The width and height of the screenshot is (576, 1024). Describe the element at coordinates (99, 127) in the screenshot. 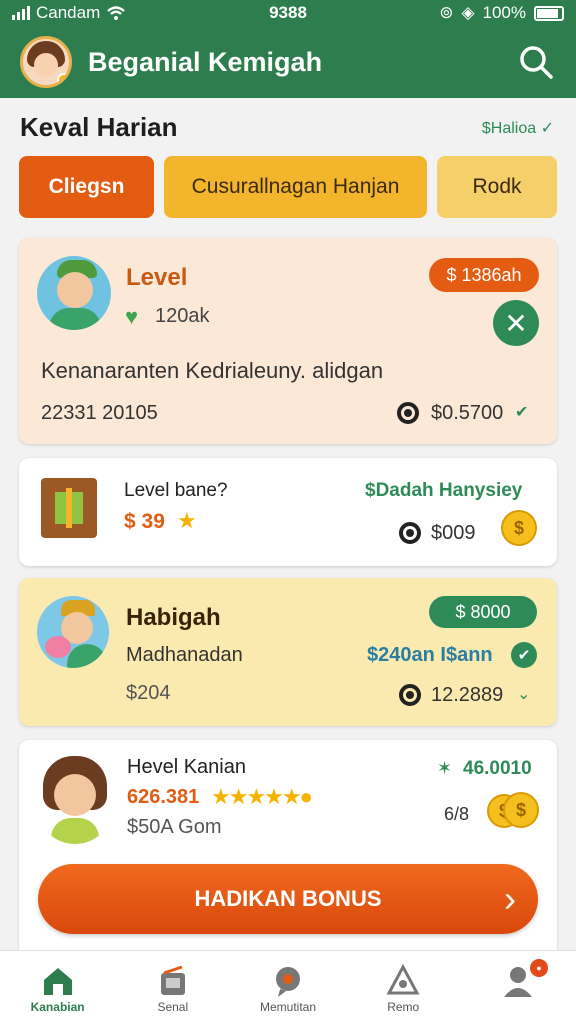

I see `section-title: Keval Harian` at that location.